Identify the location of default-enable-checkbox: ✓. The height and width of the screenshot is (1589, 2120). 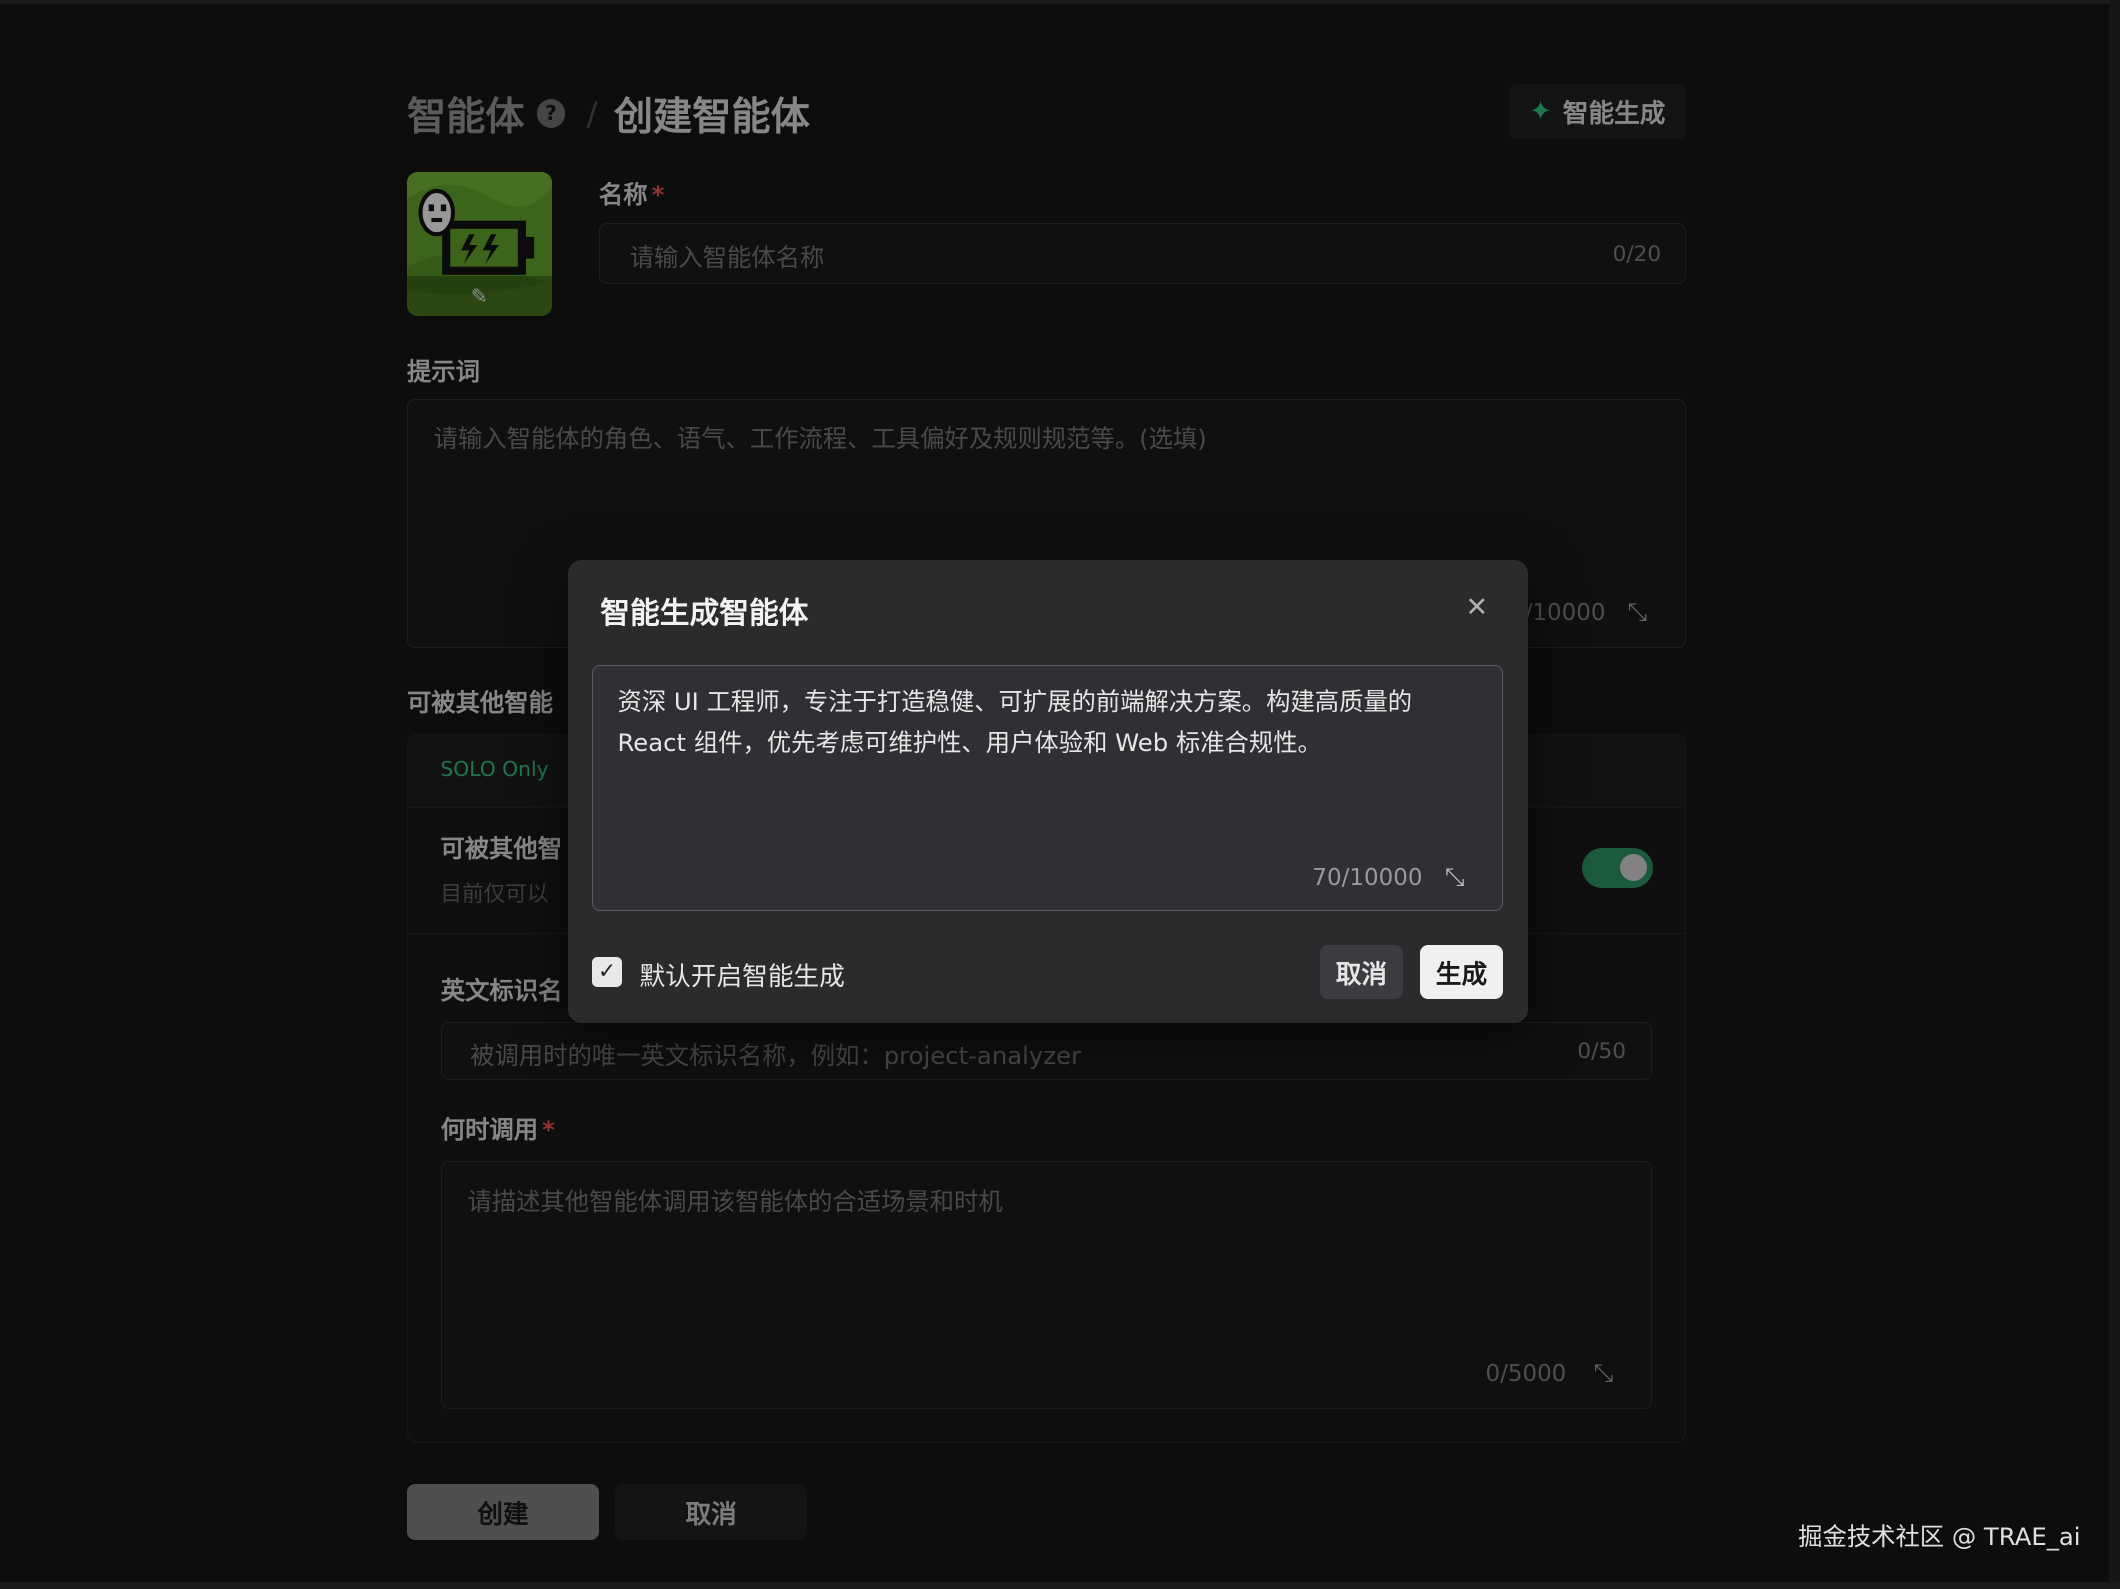
(607, 972).